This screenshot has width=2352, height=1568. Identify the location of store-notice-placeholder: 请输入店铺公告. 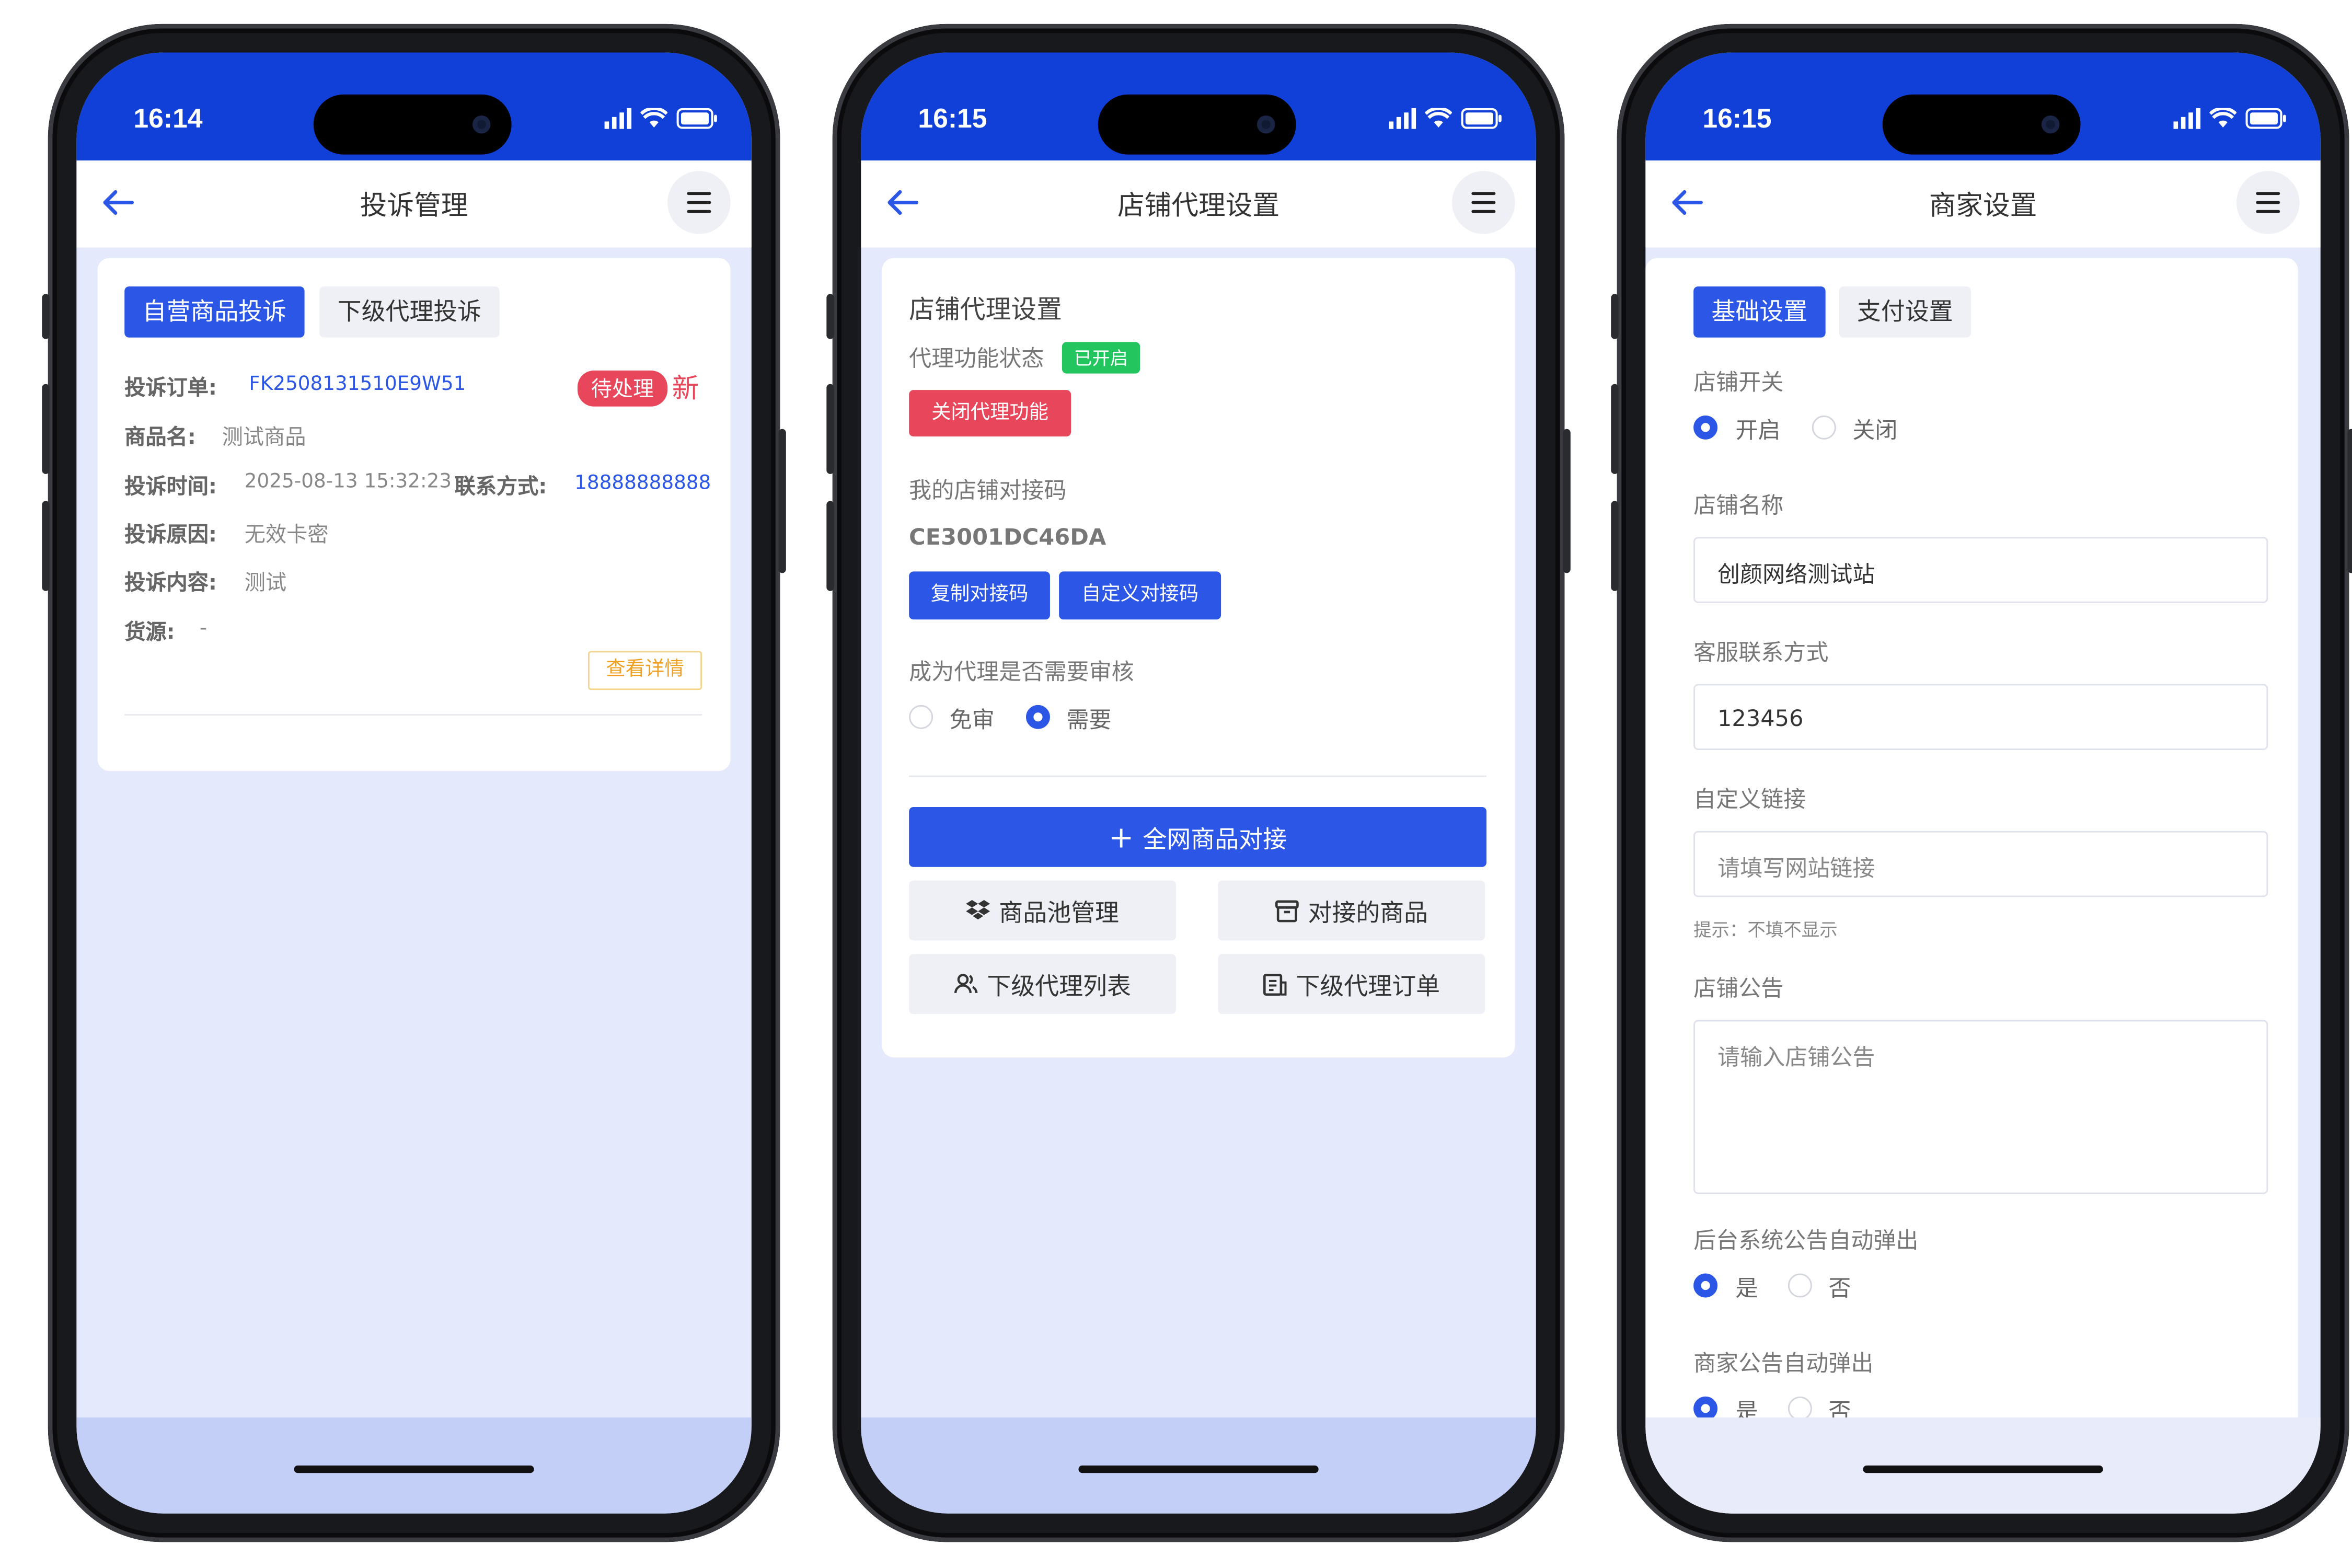
(1796, 1057).